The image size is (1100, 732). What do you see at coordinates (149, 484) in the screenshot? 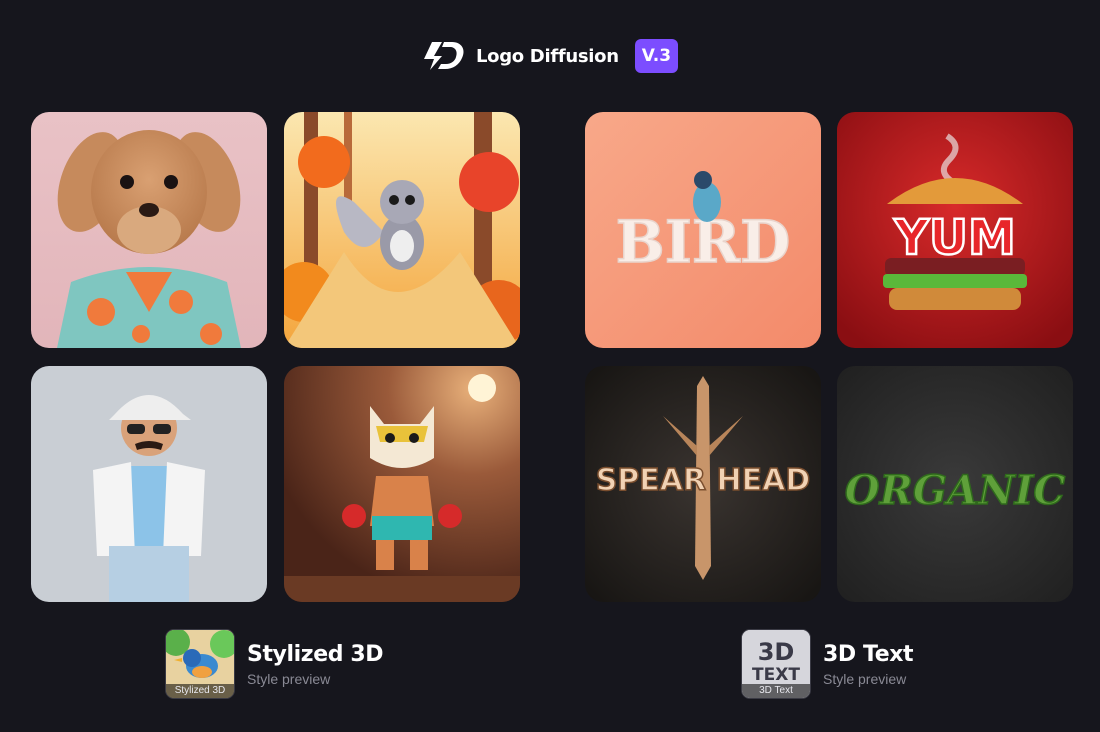
I see `man-figurine-image` at bounding box center [149, 484].